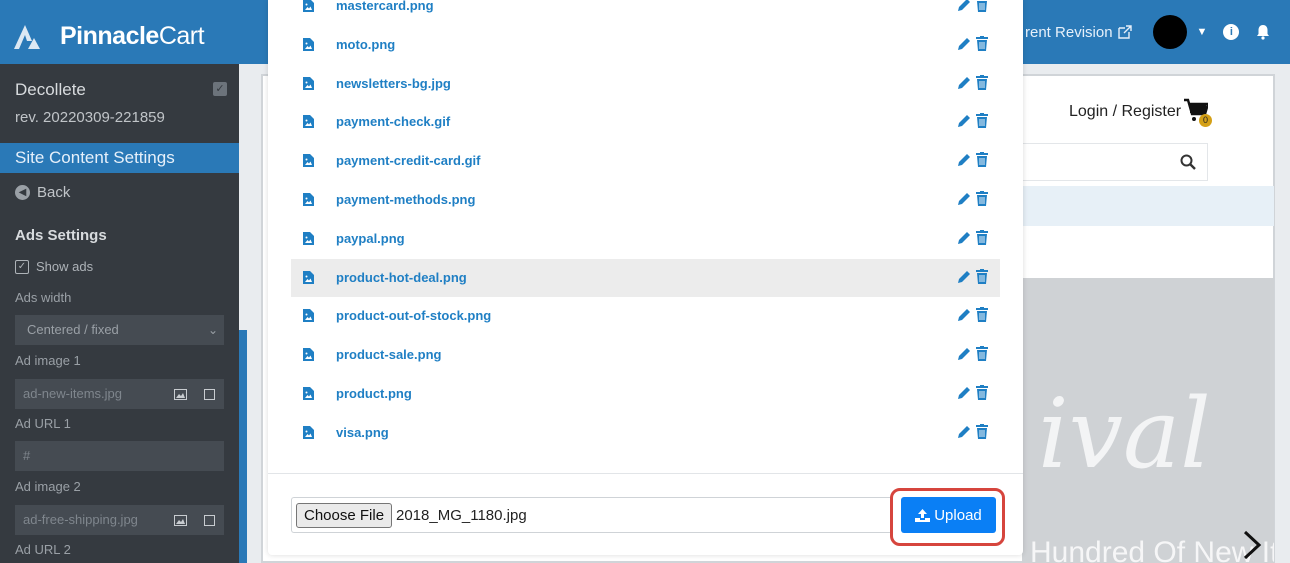 This screenshot has height=563, width=1290. What do you see at coordinates (388, 354) in the screenshot?
I see `file-name-link: product-sale.png` at bounding box center [388, 354].